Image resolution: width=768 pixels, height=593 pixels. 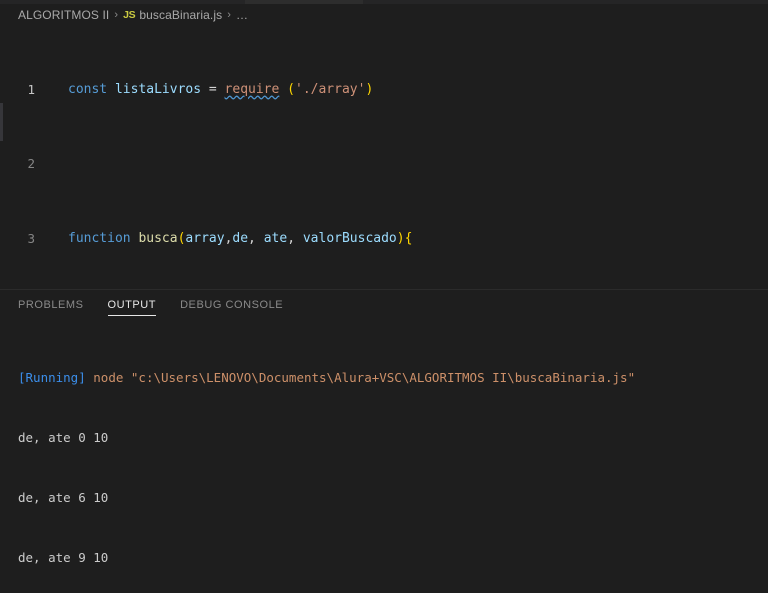 I want to click on token-require: require, so click(x=252, y=89).